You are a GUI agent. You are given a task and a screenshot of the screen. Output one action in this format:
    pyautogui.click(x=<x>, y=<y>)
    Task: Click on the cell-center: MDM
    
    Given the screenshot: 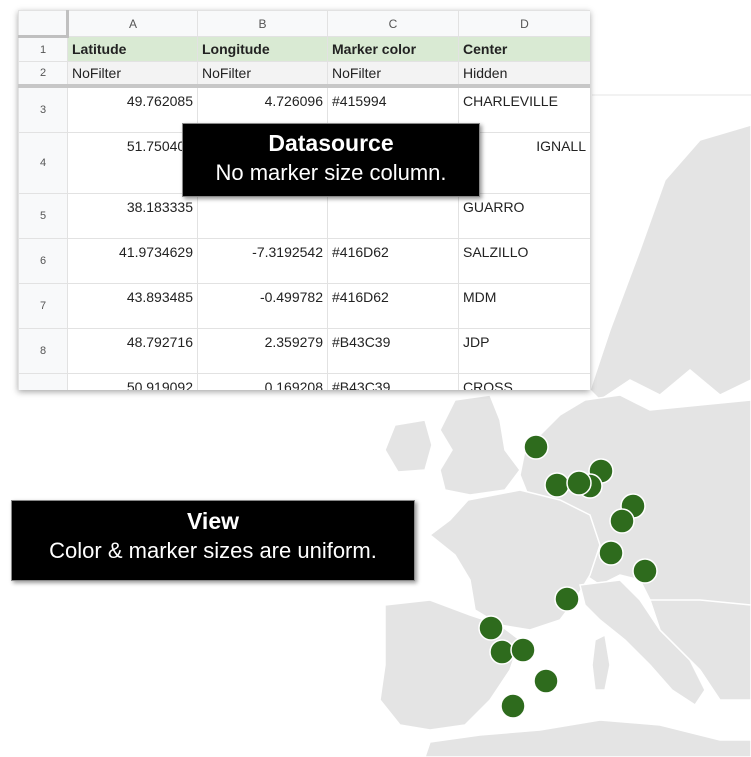 What is the action you would take?
    pyautogui.click(x=524, y=306)
    